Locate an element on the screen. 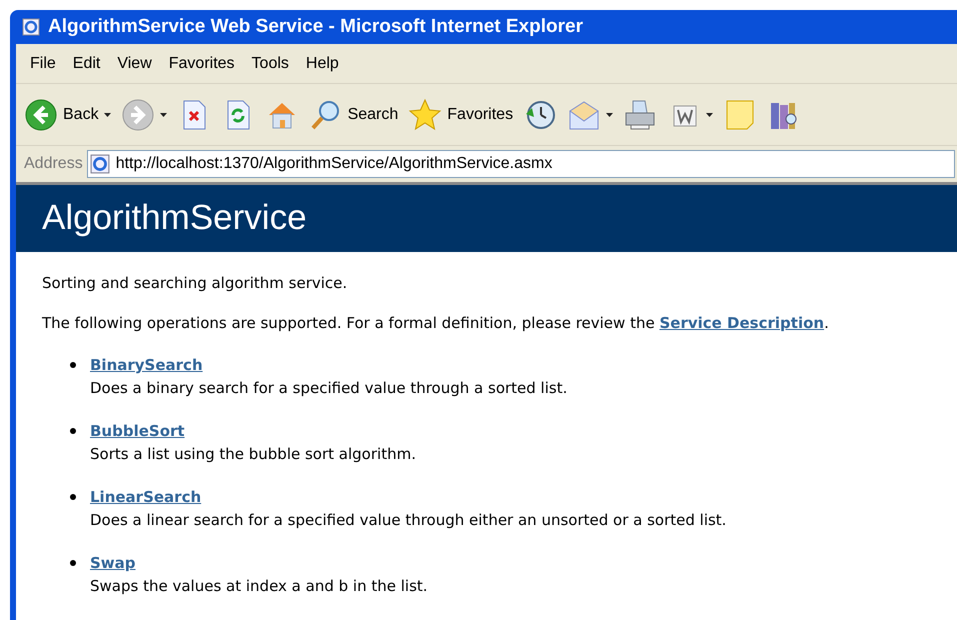 Image resolution: width=957 pixels, height=620 pixels. operation-link: BinarySearch is located at coordinates (146, 365).